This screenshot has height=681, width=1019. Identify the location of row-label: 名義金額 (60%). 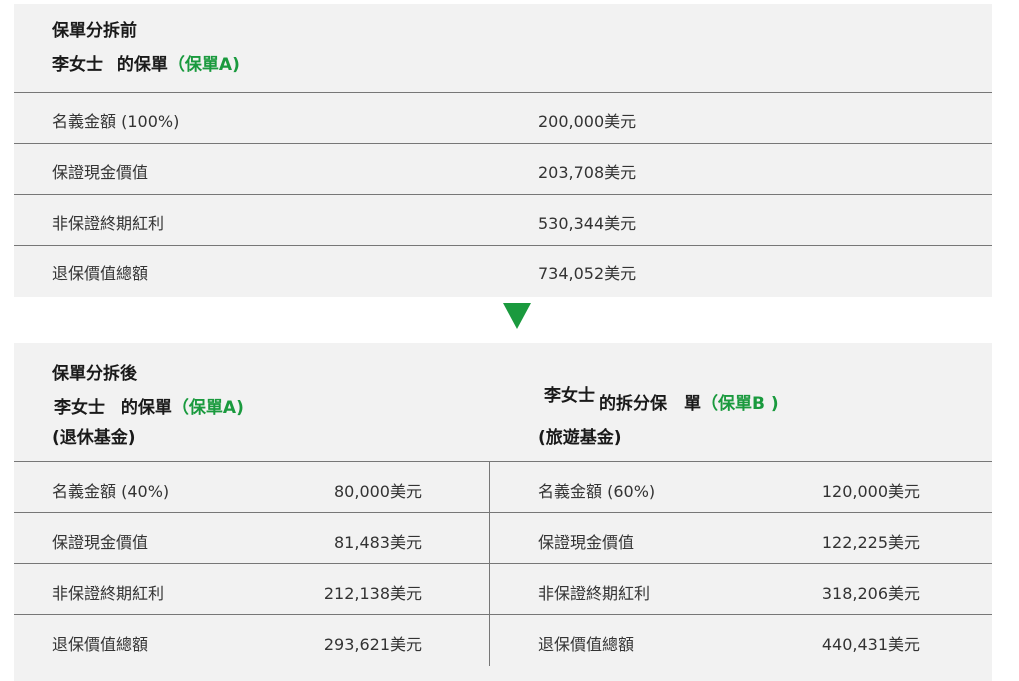
(597, 491).